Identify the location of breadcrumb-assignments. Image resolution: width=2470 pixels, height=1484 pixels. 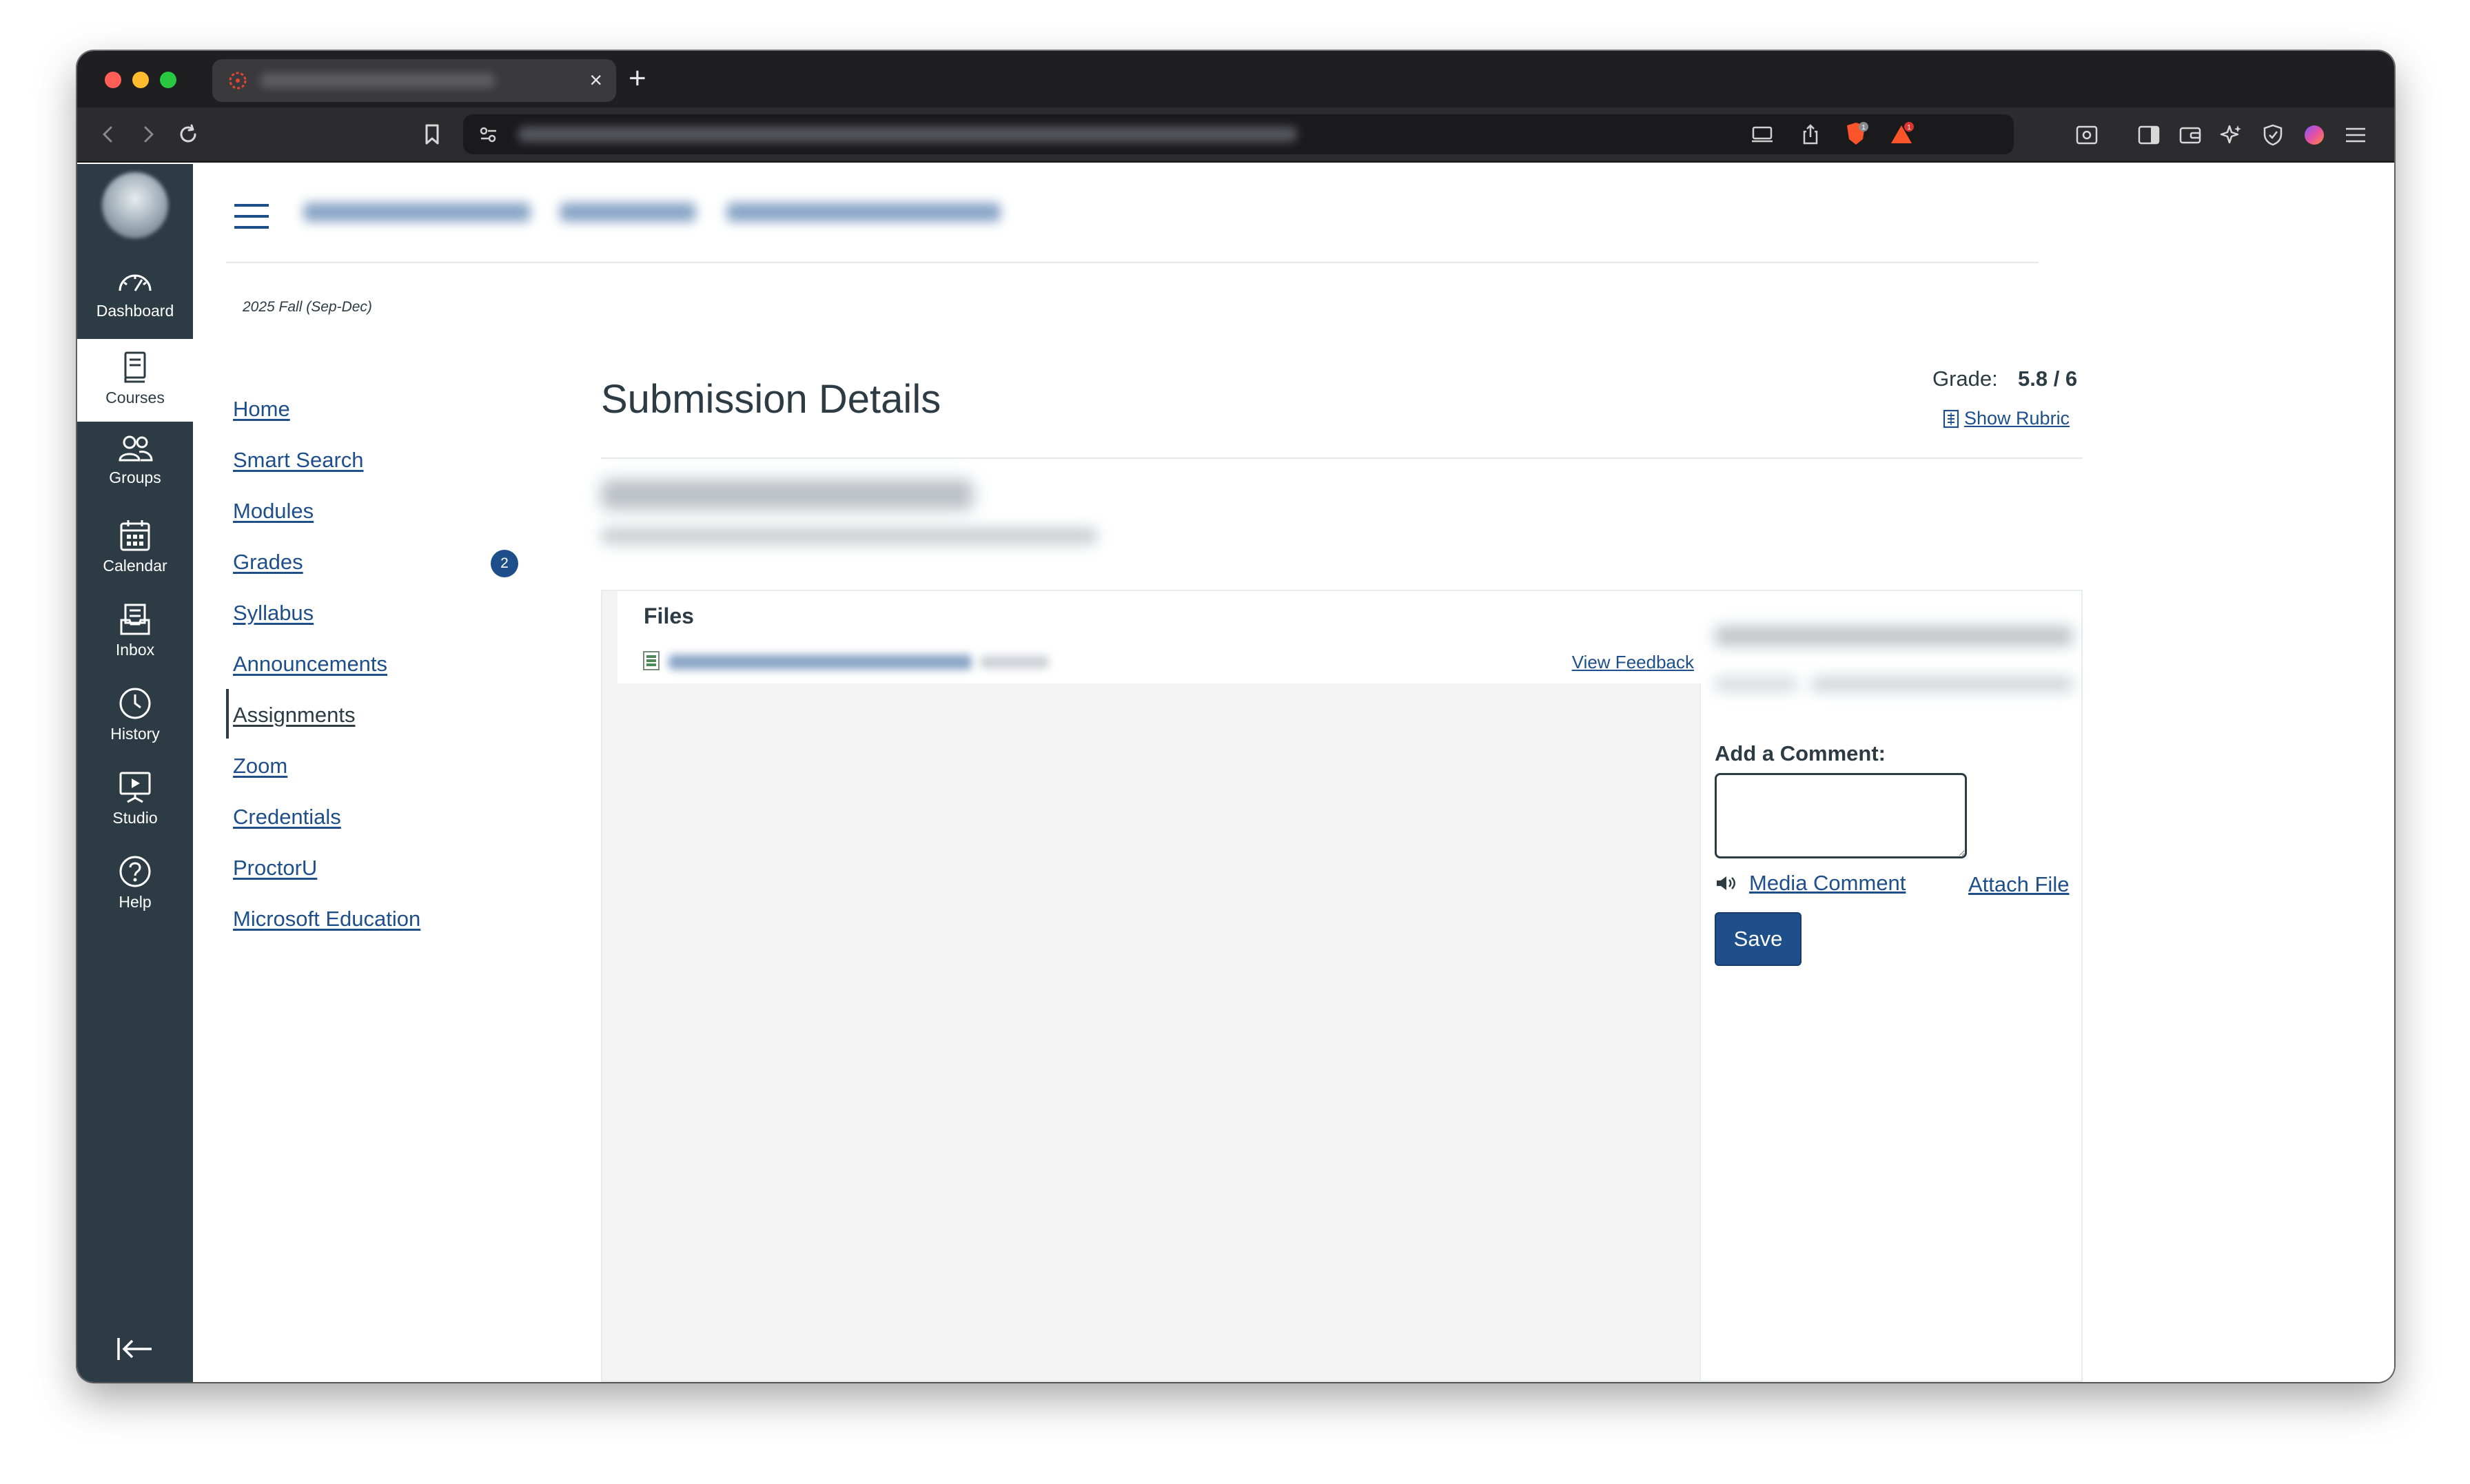
(628, 212).